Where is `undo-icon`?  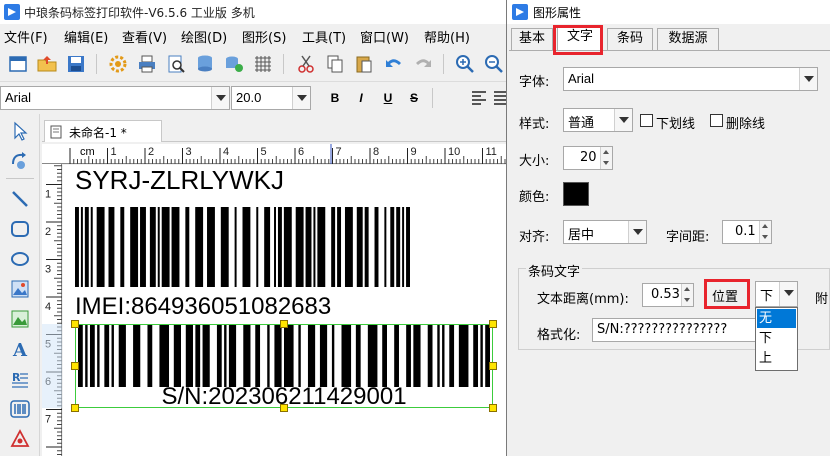 undo-icon is located at coordinates (394, 64).